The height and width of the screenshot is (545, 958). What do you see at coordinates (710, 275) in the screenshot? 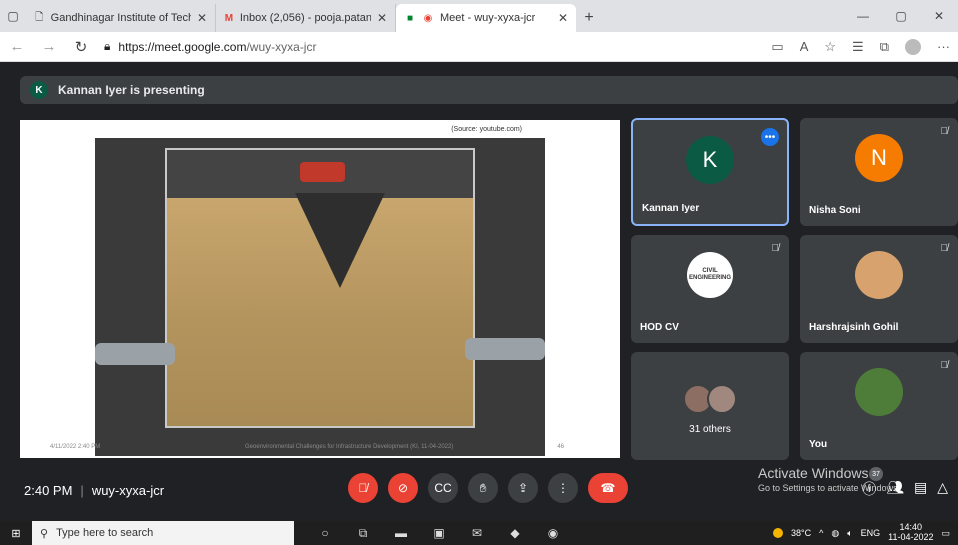
I see `civil-engineering-logo: CIVIL ENGINEERING` at bounding box center [710, 275].